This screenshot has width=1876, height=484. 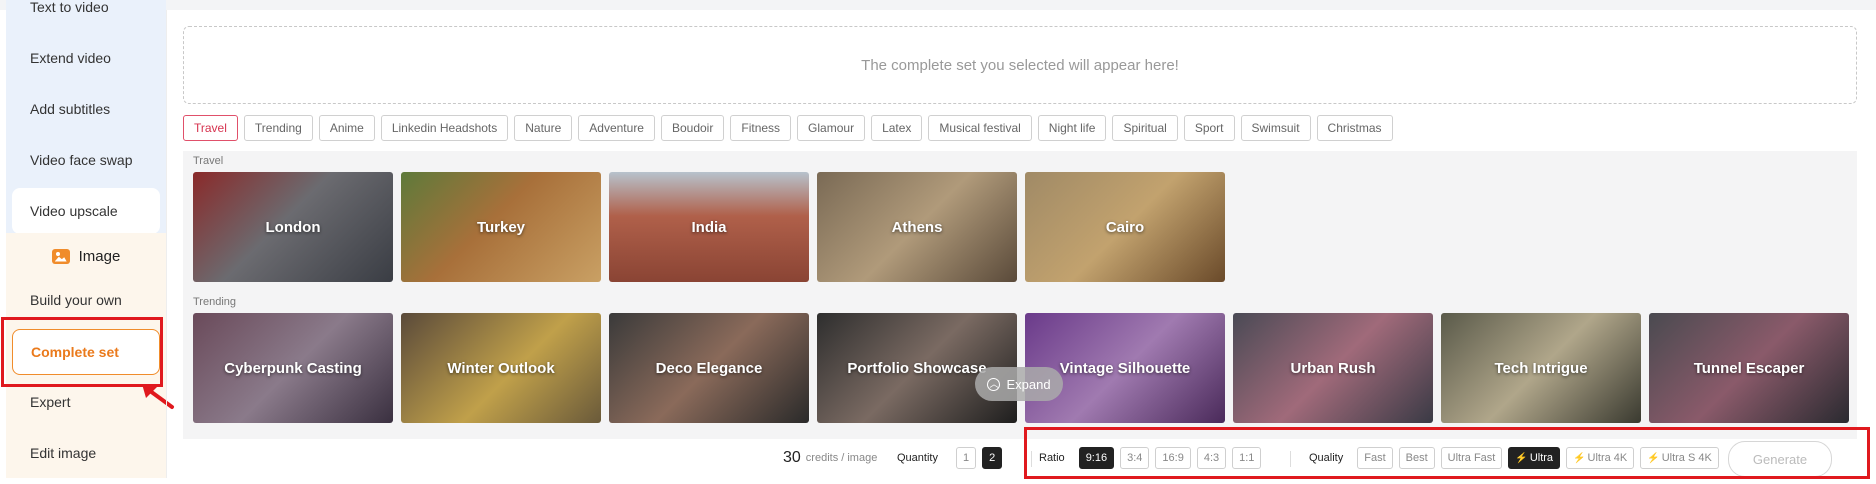 What do you see at coordinates (278, 128) in the screenshot?
I see `tab-trending: Trending` at bounding box center [278, 128].